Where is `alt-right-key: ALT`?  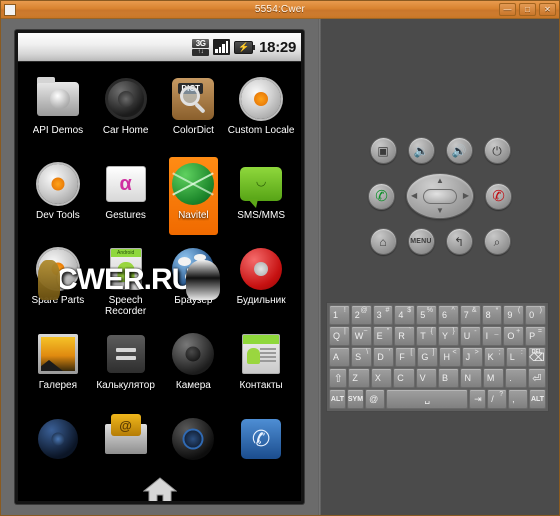
alt-right-key: ALT is located at coordinates (537, 399).